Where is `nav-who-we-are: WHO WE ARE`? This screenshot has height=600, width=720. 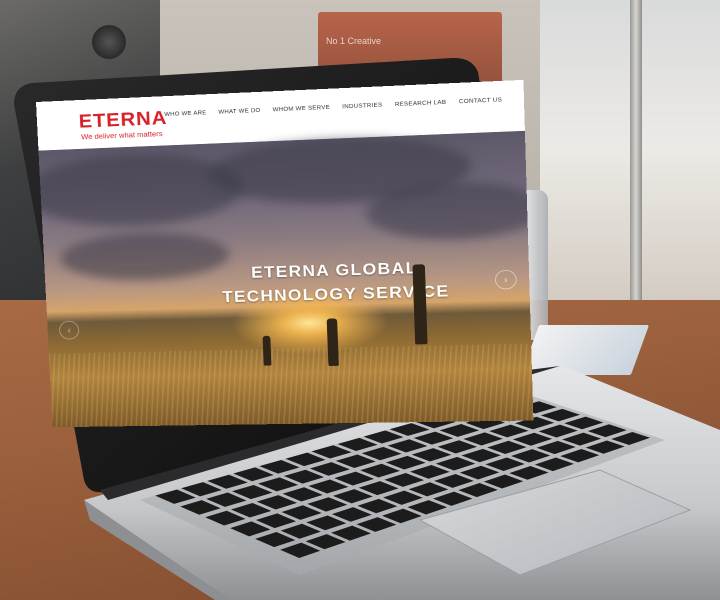 nav-who-we-are: WHO WE ARE is located at coordinates (185, 113).